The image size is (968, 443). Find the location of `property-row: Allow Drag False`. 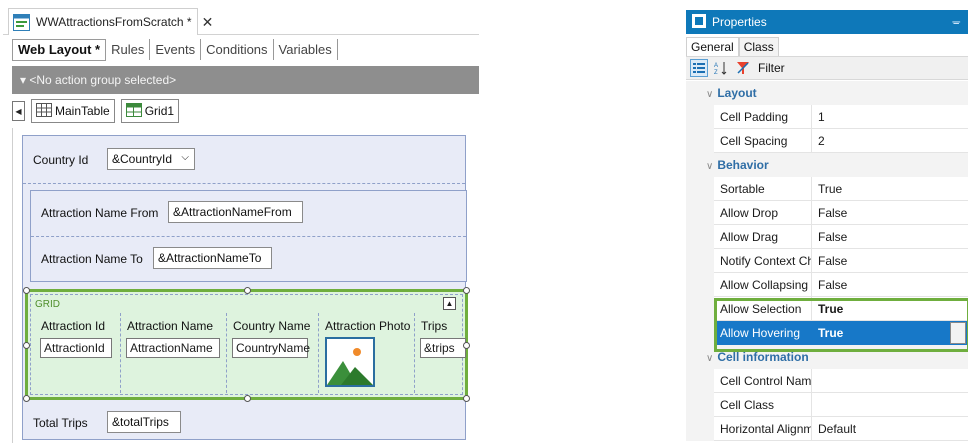

property-row: Allow Drag False is located at coordinates (827, 237).